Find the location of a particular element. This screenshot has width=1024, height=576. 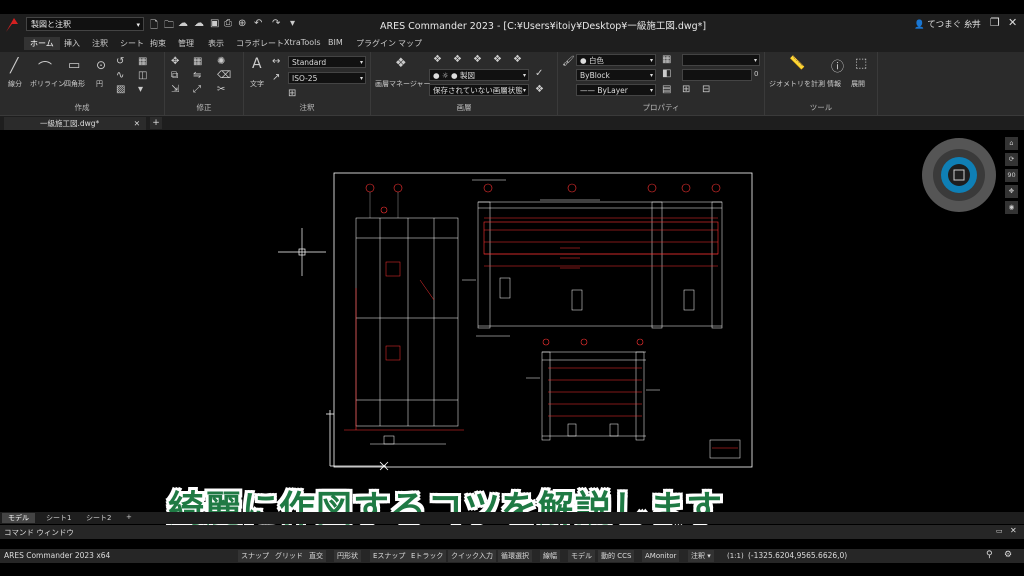

grid-toggle: グリッド is located at coordinates (289, 556).